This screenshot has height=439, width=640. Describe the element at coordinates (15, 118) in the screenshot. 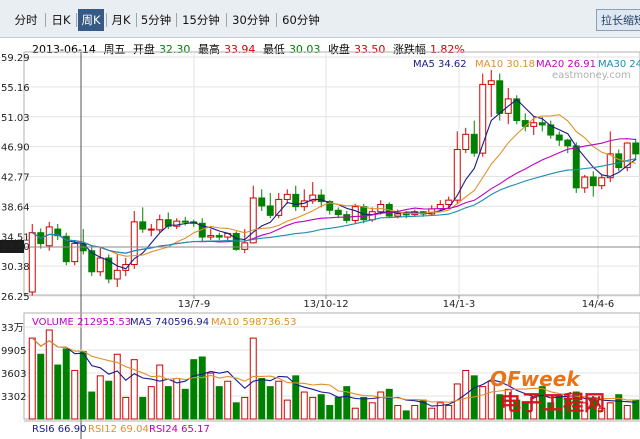

I see `price-tick-label: 51.03` at that location.